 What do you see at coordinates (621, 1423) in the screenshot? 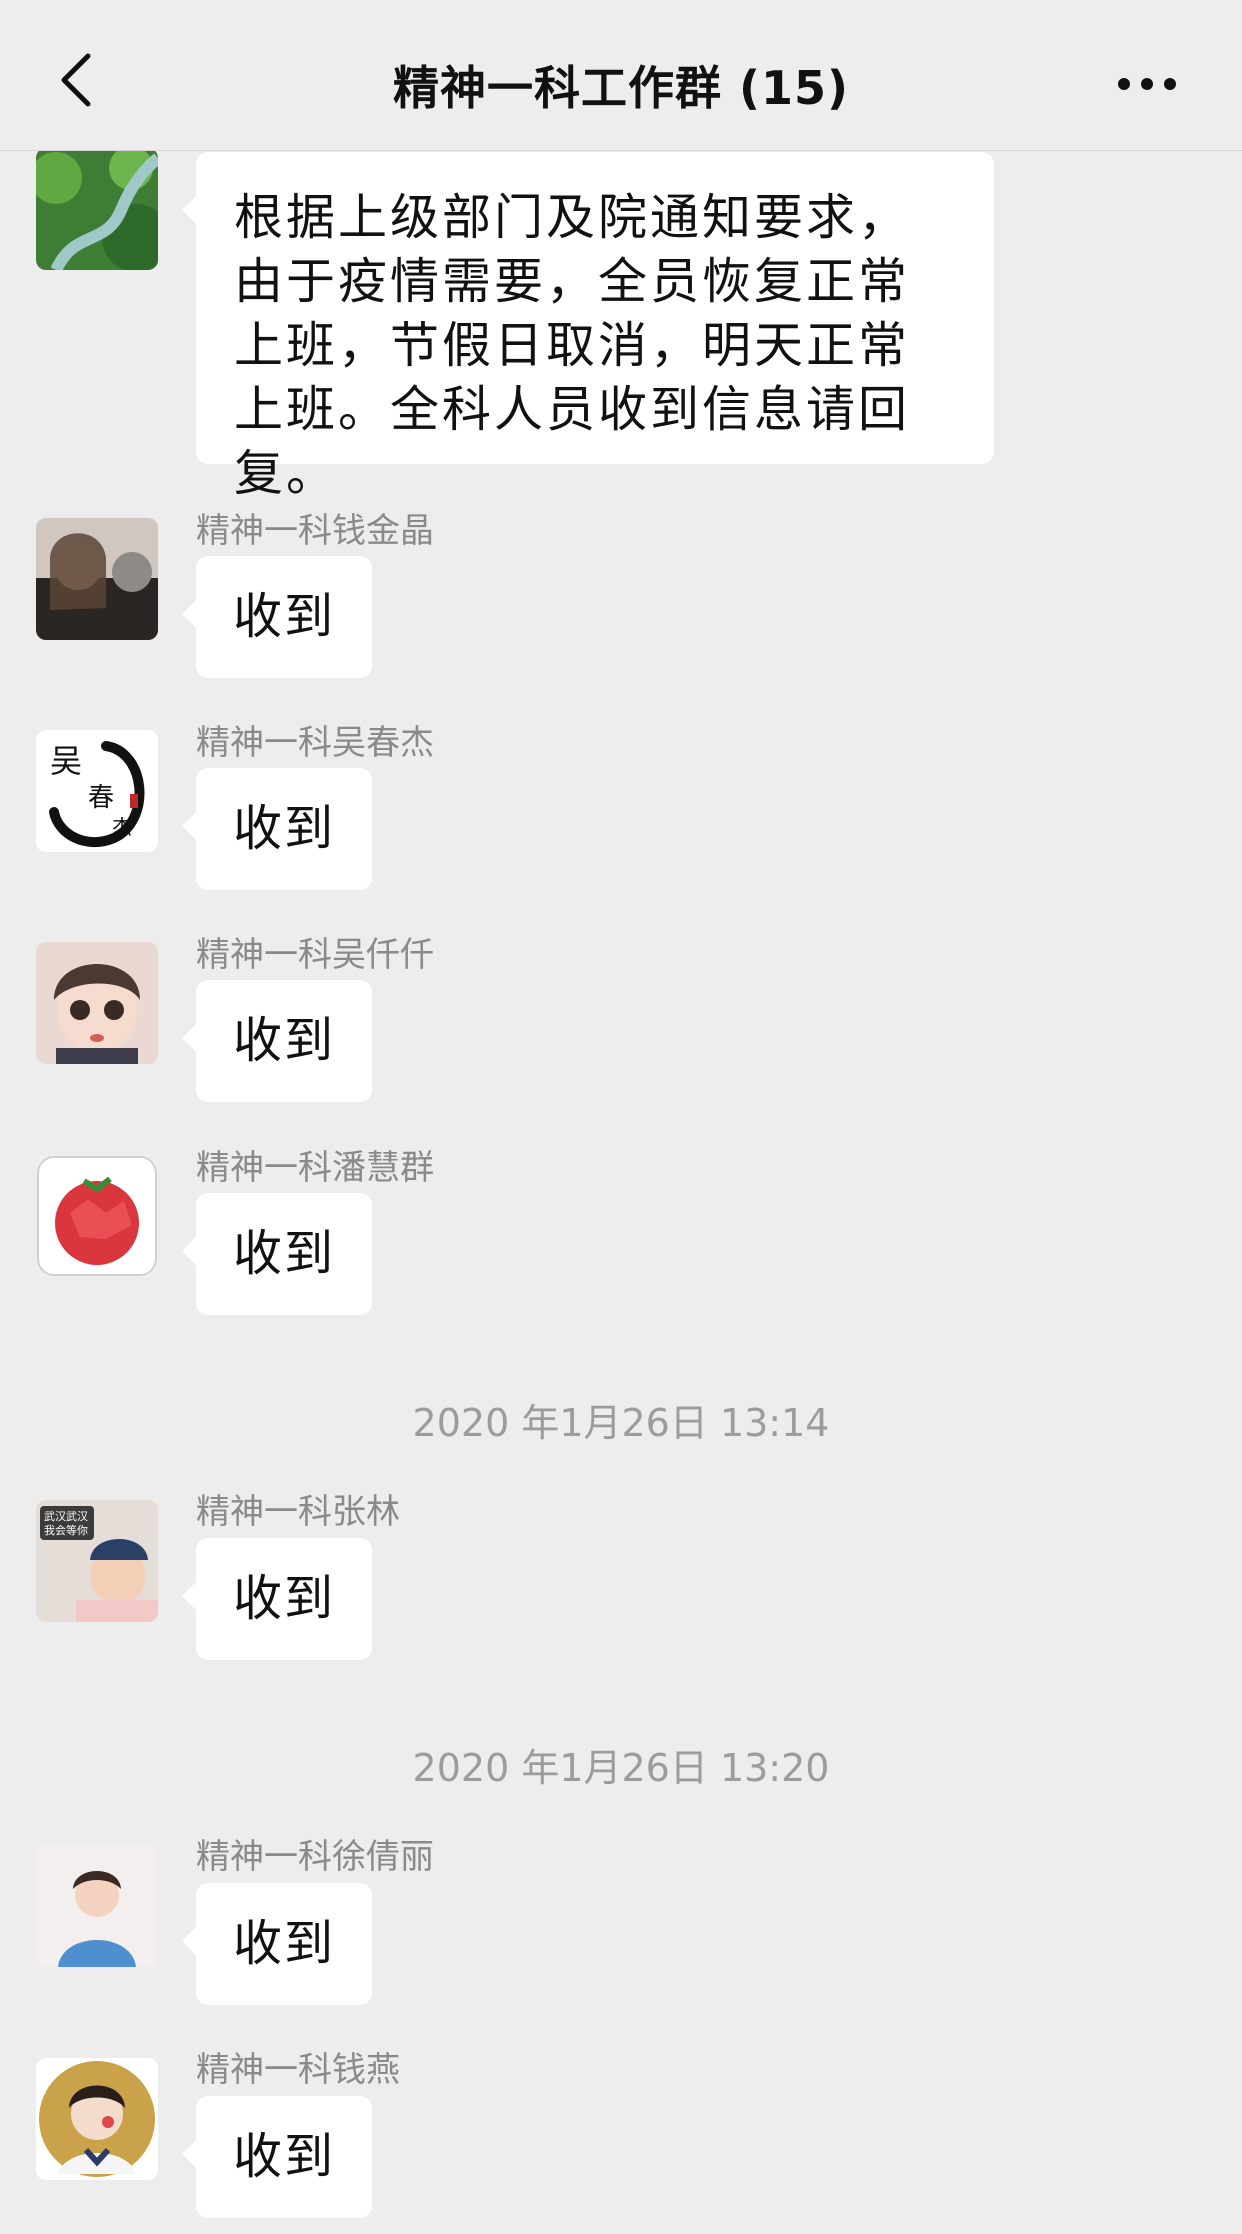
I see `timestamp: 2020 年1月26日 13:14` at bounding box center [621, 1423].